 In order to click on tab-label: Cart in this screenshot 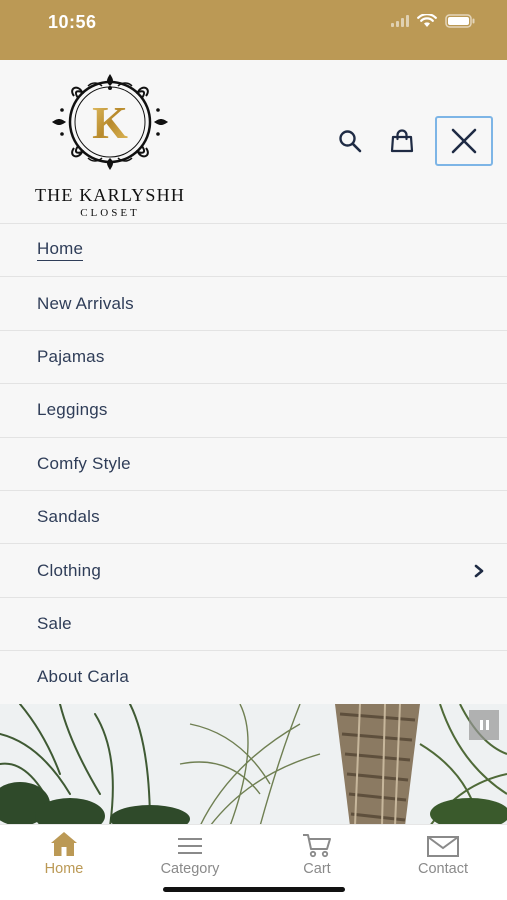, I will do `click(317, 869)`.